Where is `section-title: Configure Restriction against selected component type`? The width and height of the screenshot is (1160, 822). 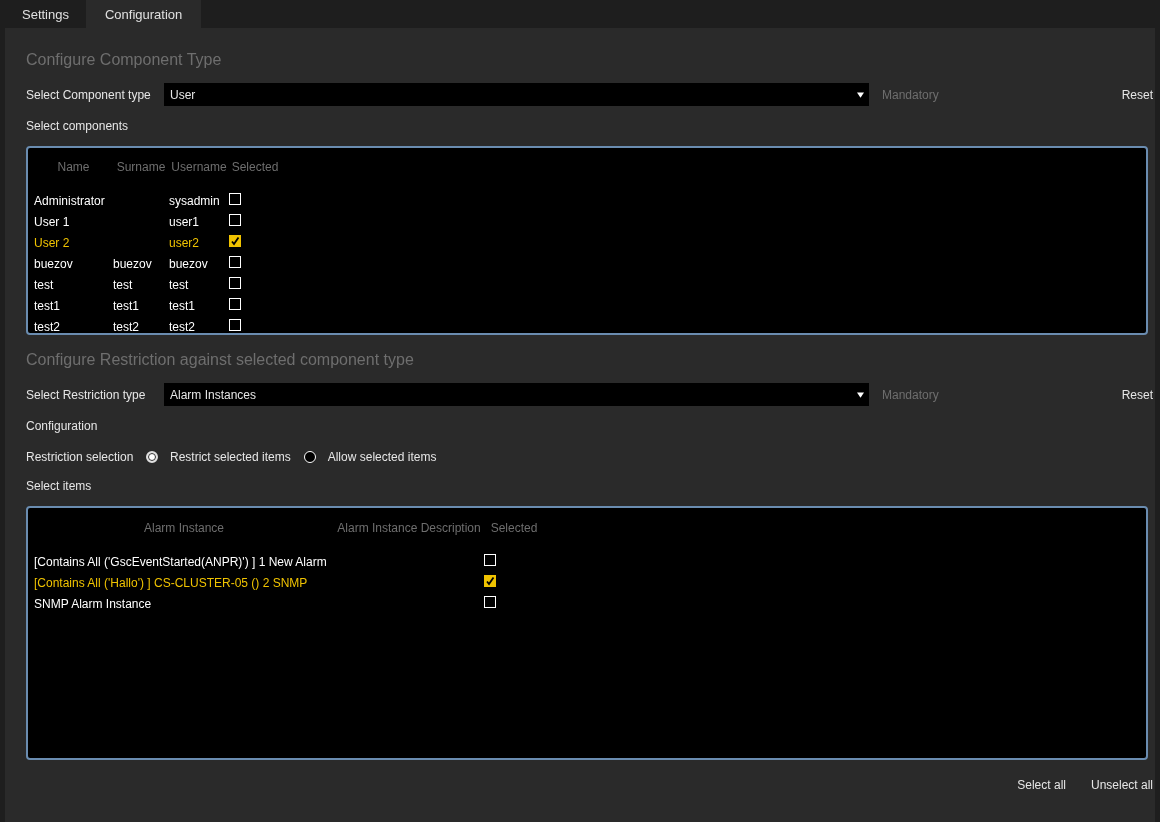
section-title: Configure Restriction against selected component type is located at coordinates (220, 360).